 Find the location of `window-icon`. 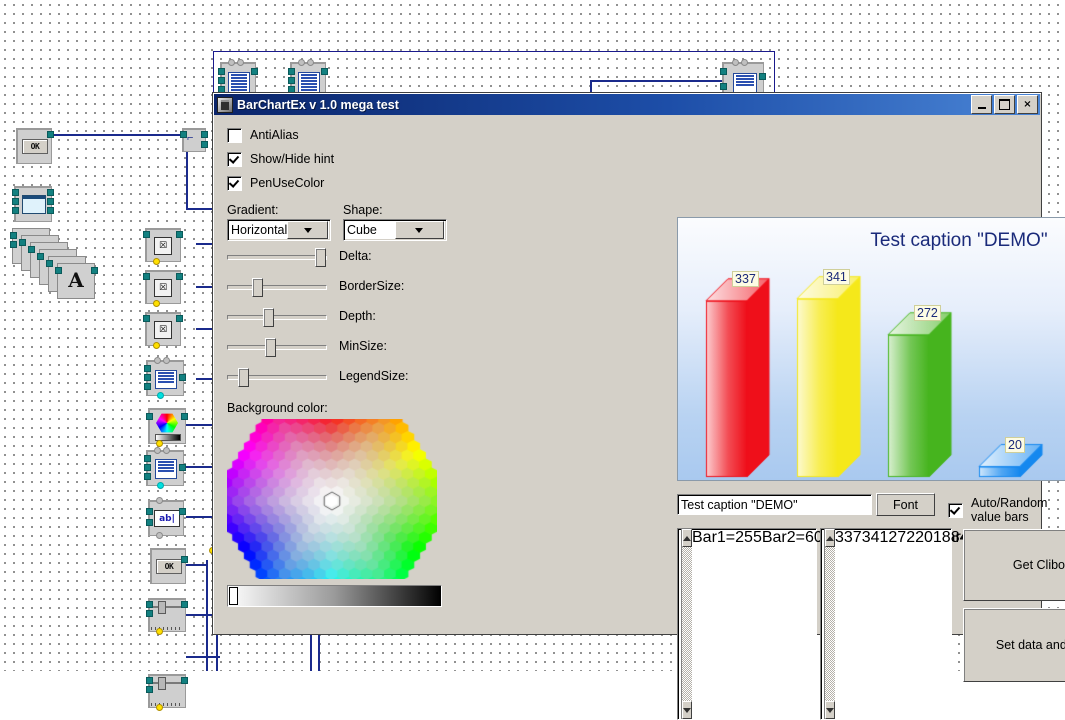

window-icon is located at coordinates (34, 204).